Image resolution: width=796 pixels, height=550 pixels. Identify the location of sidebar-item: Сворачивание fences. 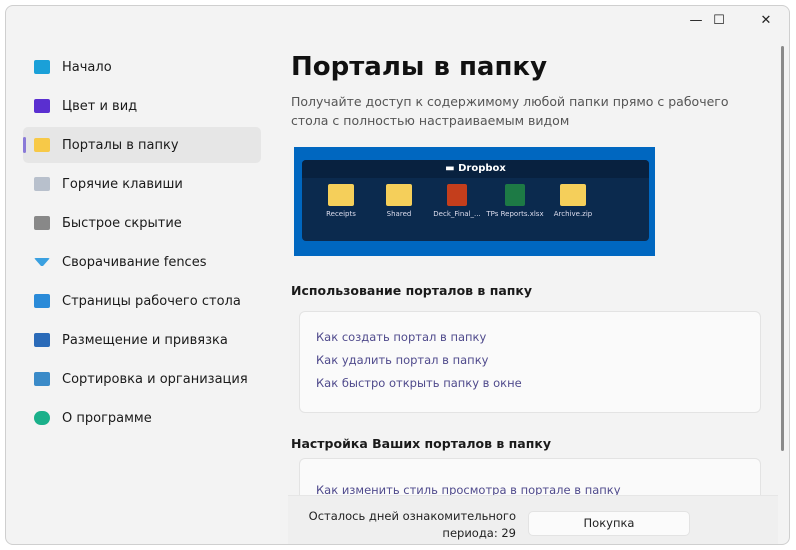
(142, 262).